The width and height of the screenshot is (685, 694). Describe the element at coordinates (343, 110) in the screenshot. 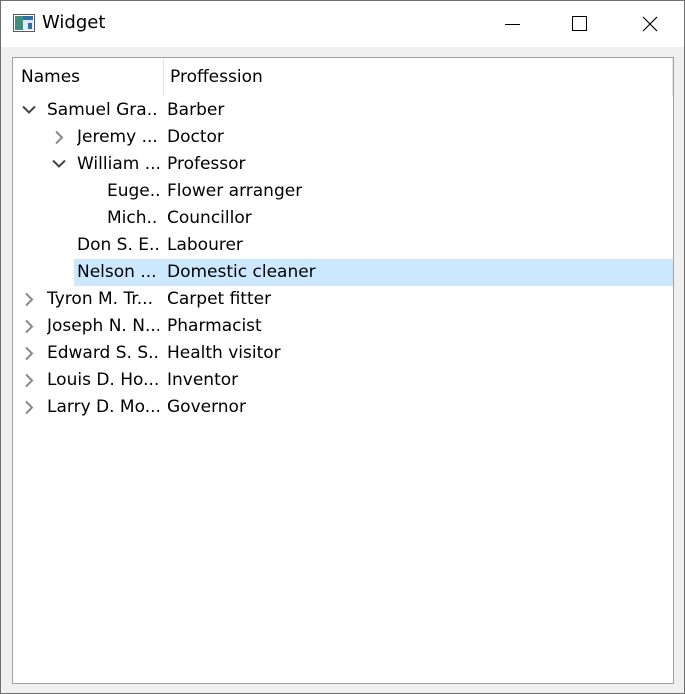

I see `tree-row: Samuel Gra... Barber` at that location.